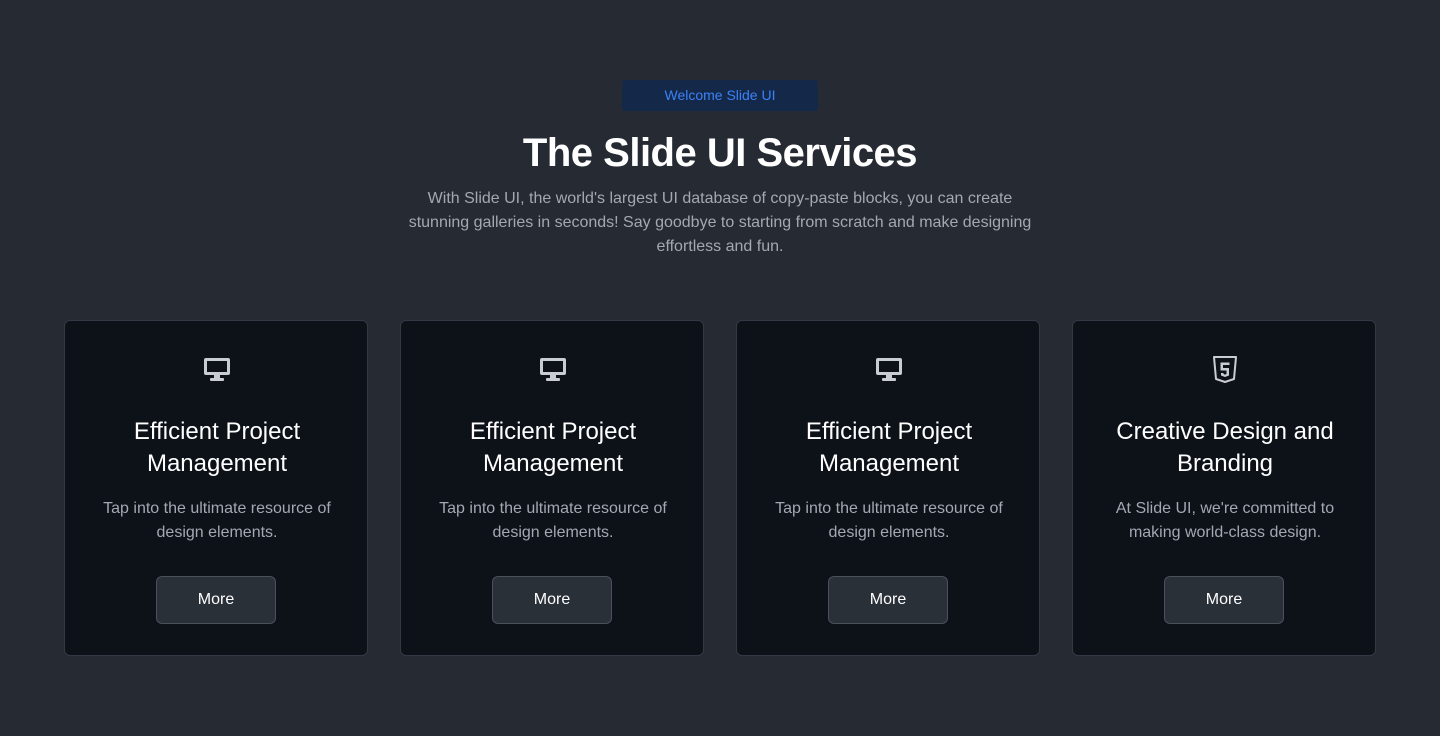 This screenshot has height=736, width=1440. What do you see at coordinates (1225, 369) in the screenshot?
I see `html5-icon` at bounding box center [1225, 369].